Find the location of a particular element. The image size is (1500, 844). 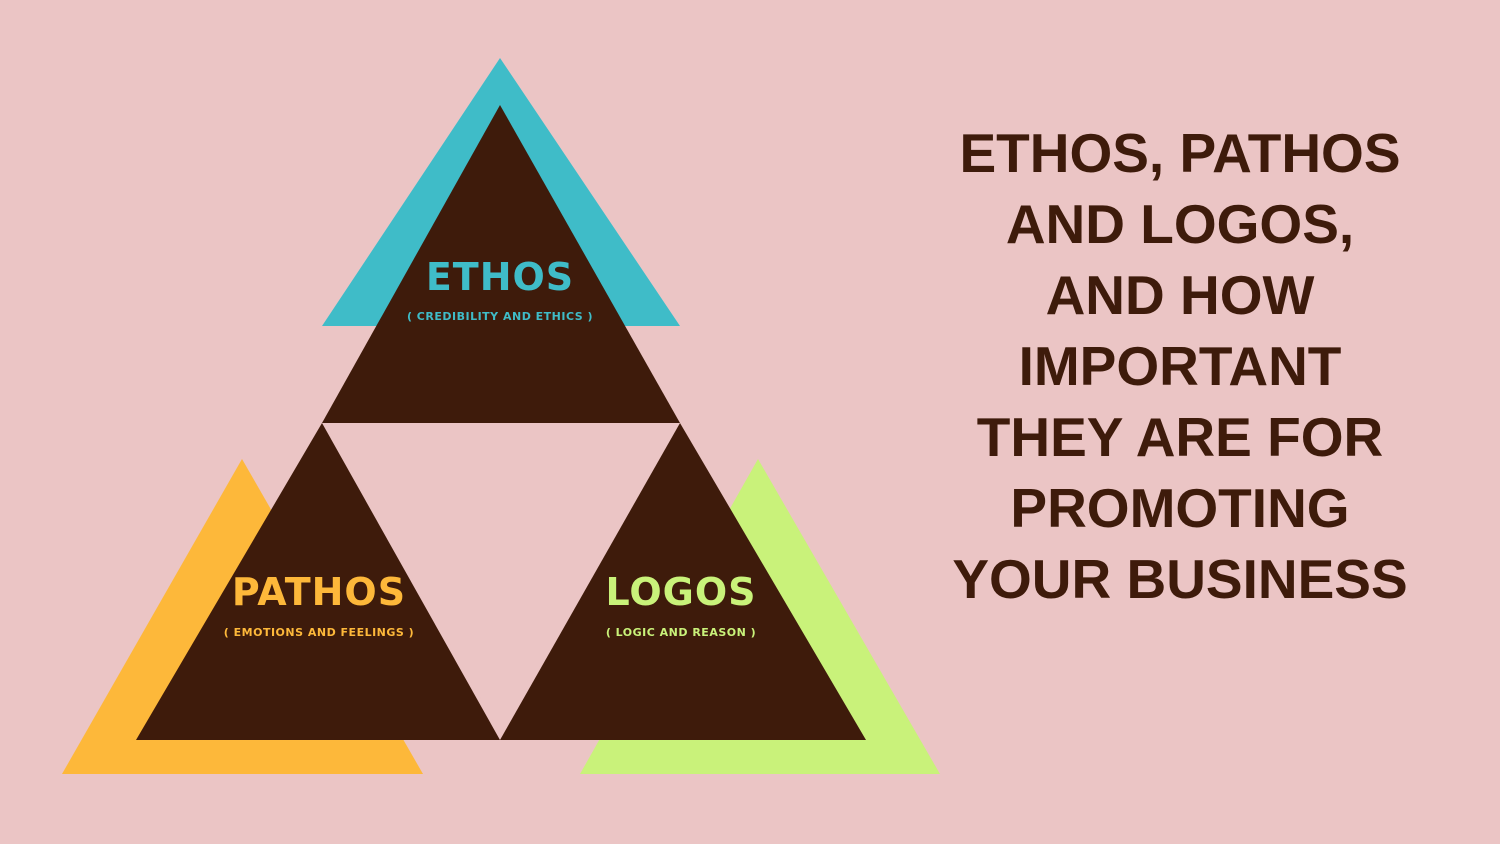

ethos-title: ETHOS is located at coordinates (500, 277).